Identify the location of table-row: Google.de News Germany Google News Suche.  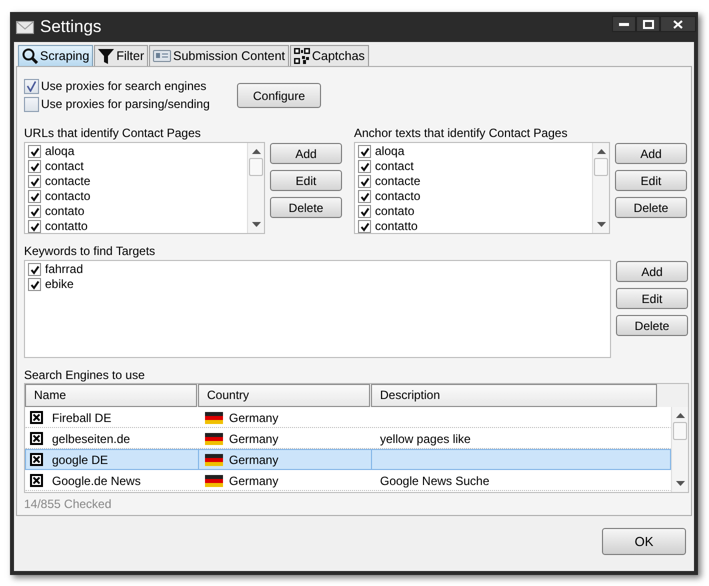
(348, 480).